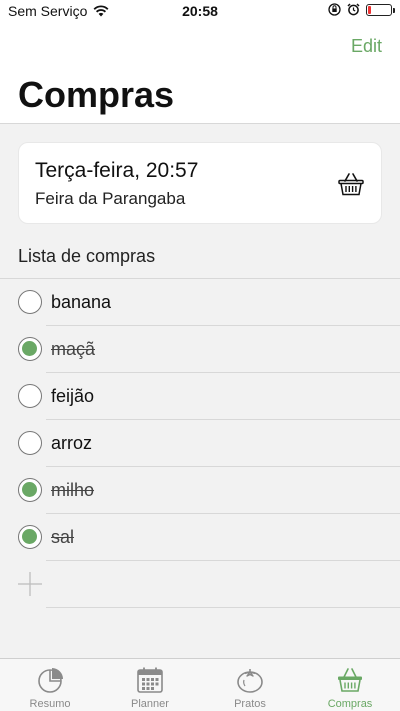 The width and height of the screenshot is (400, 711). I want to click on tab-planner: Planner, so click(150, 685).